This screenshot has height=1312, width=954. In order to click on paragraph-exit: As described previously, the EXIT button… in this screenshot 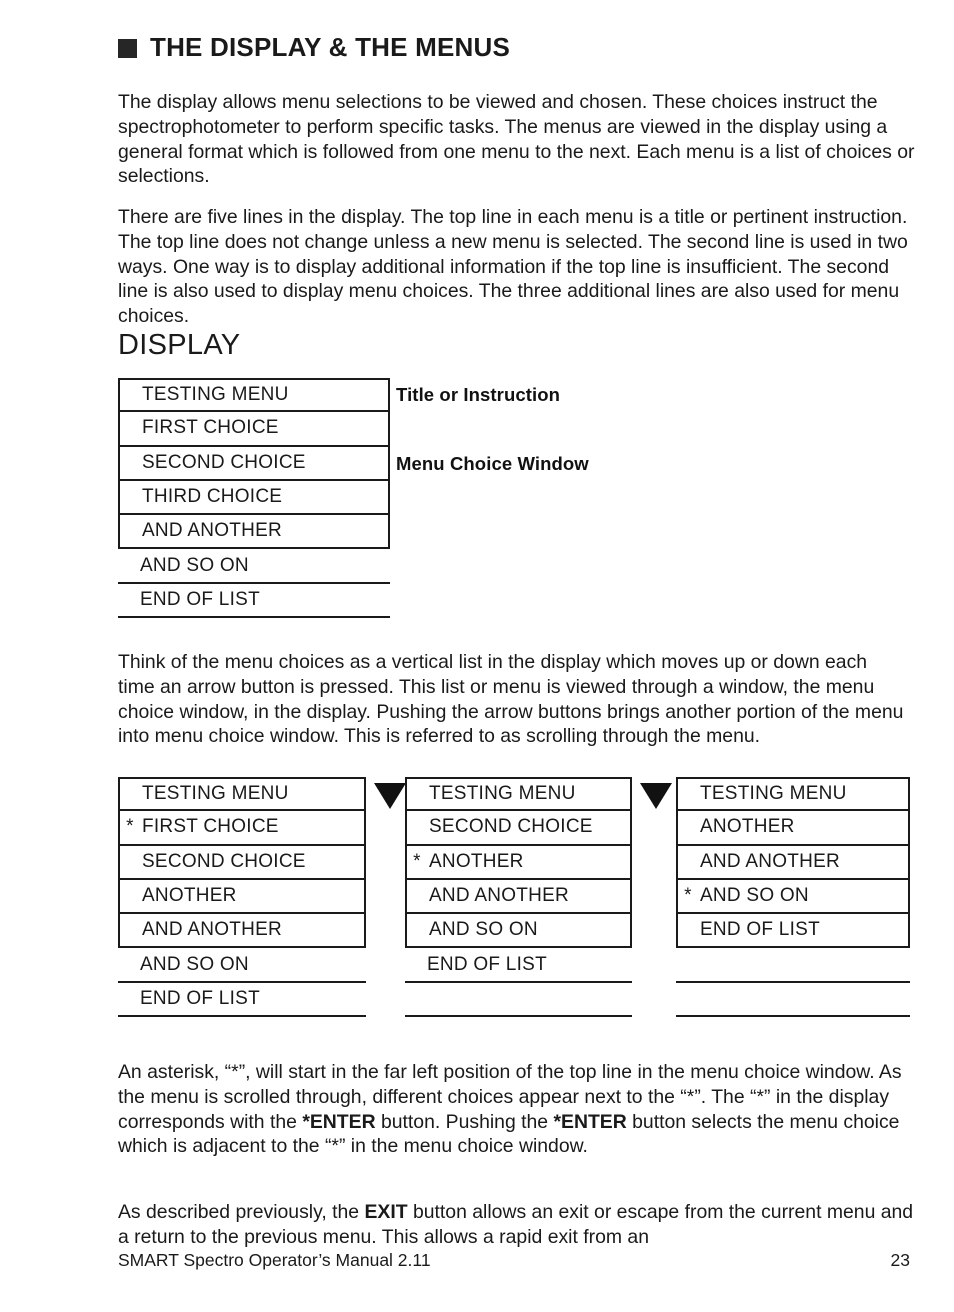, I will do `click(518, 1224)`.